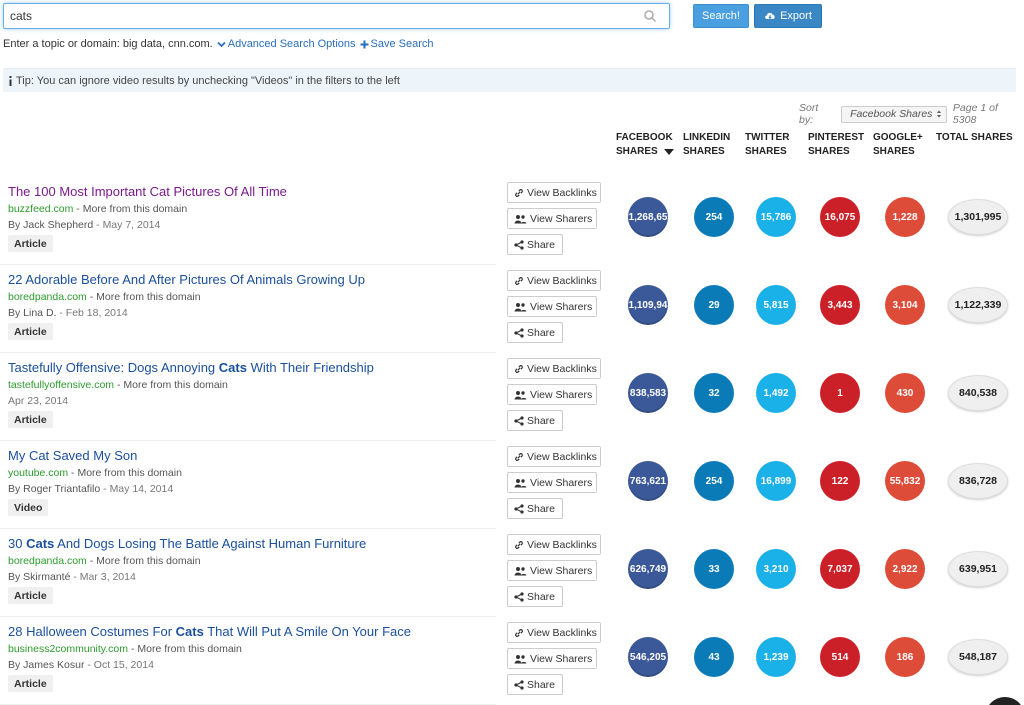  What do you see at coordinates (714, 569) in the screenshot?
I see `linkedin-share-count: 33` at bounding box center [714, 569].